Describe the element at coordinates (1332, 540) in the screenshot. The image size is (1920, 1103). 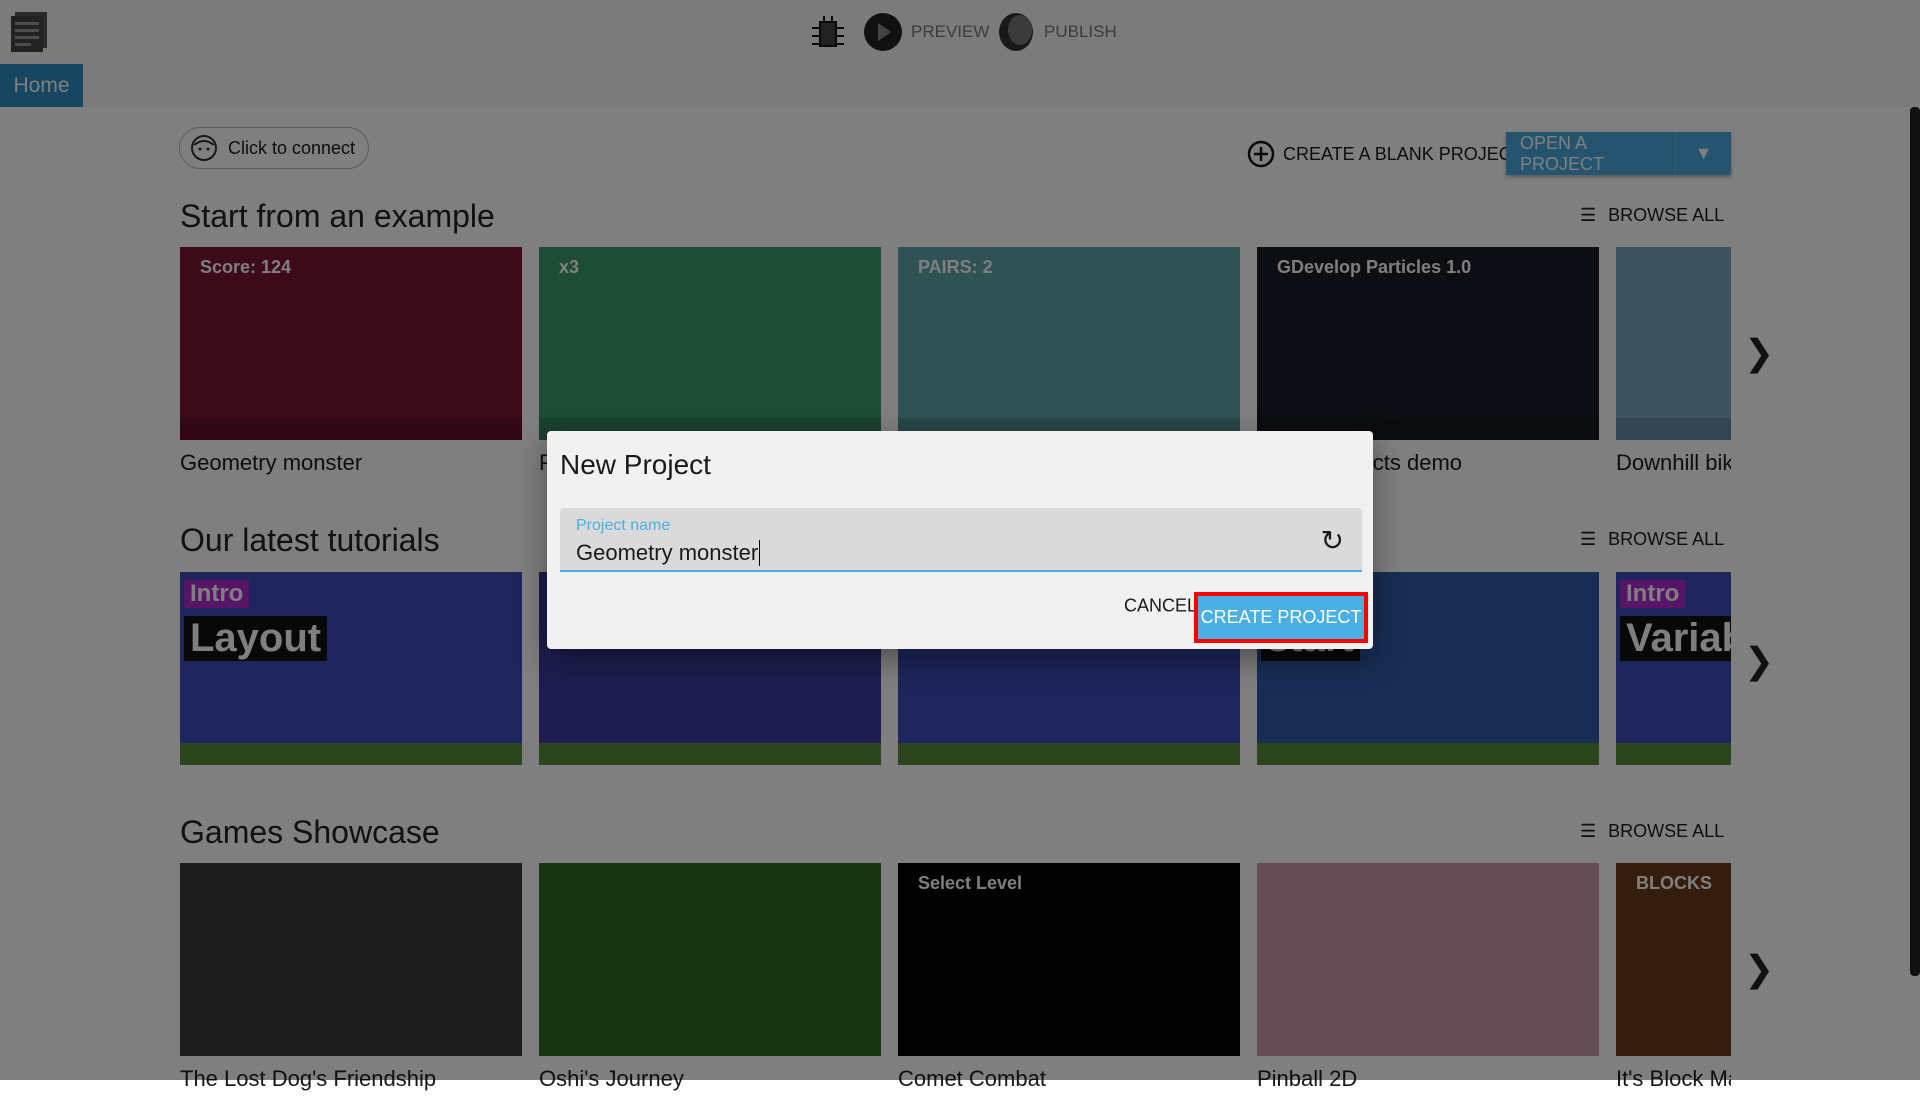
I see `refresh-icon: ↻` at that location.